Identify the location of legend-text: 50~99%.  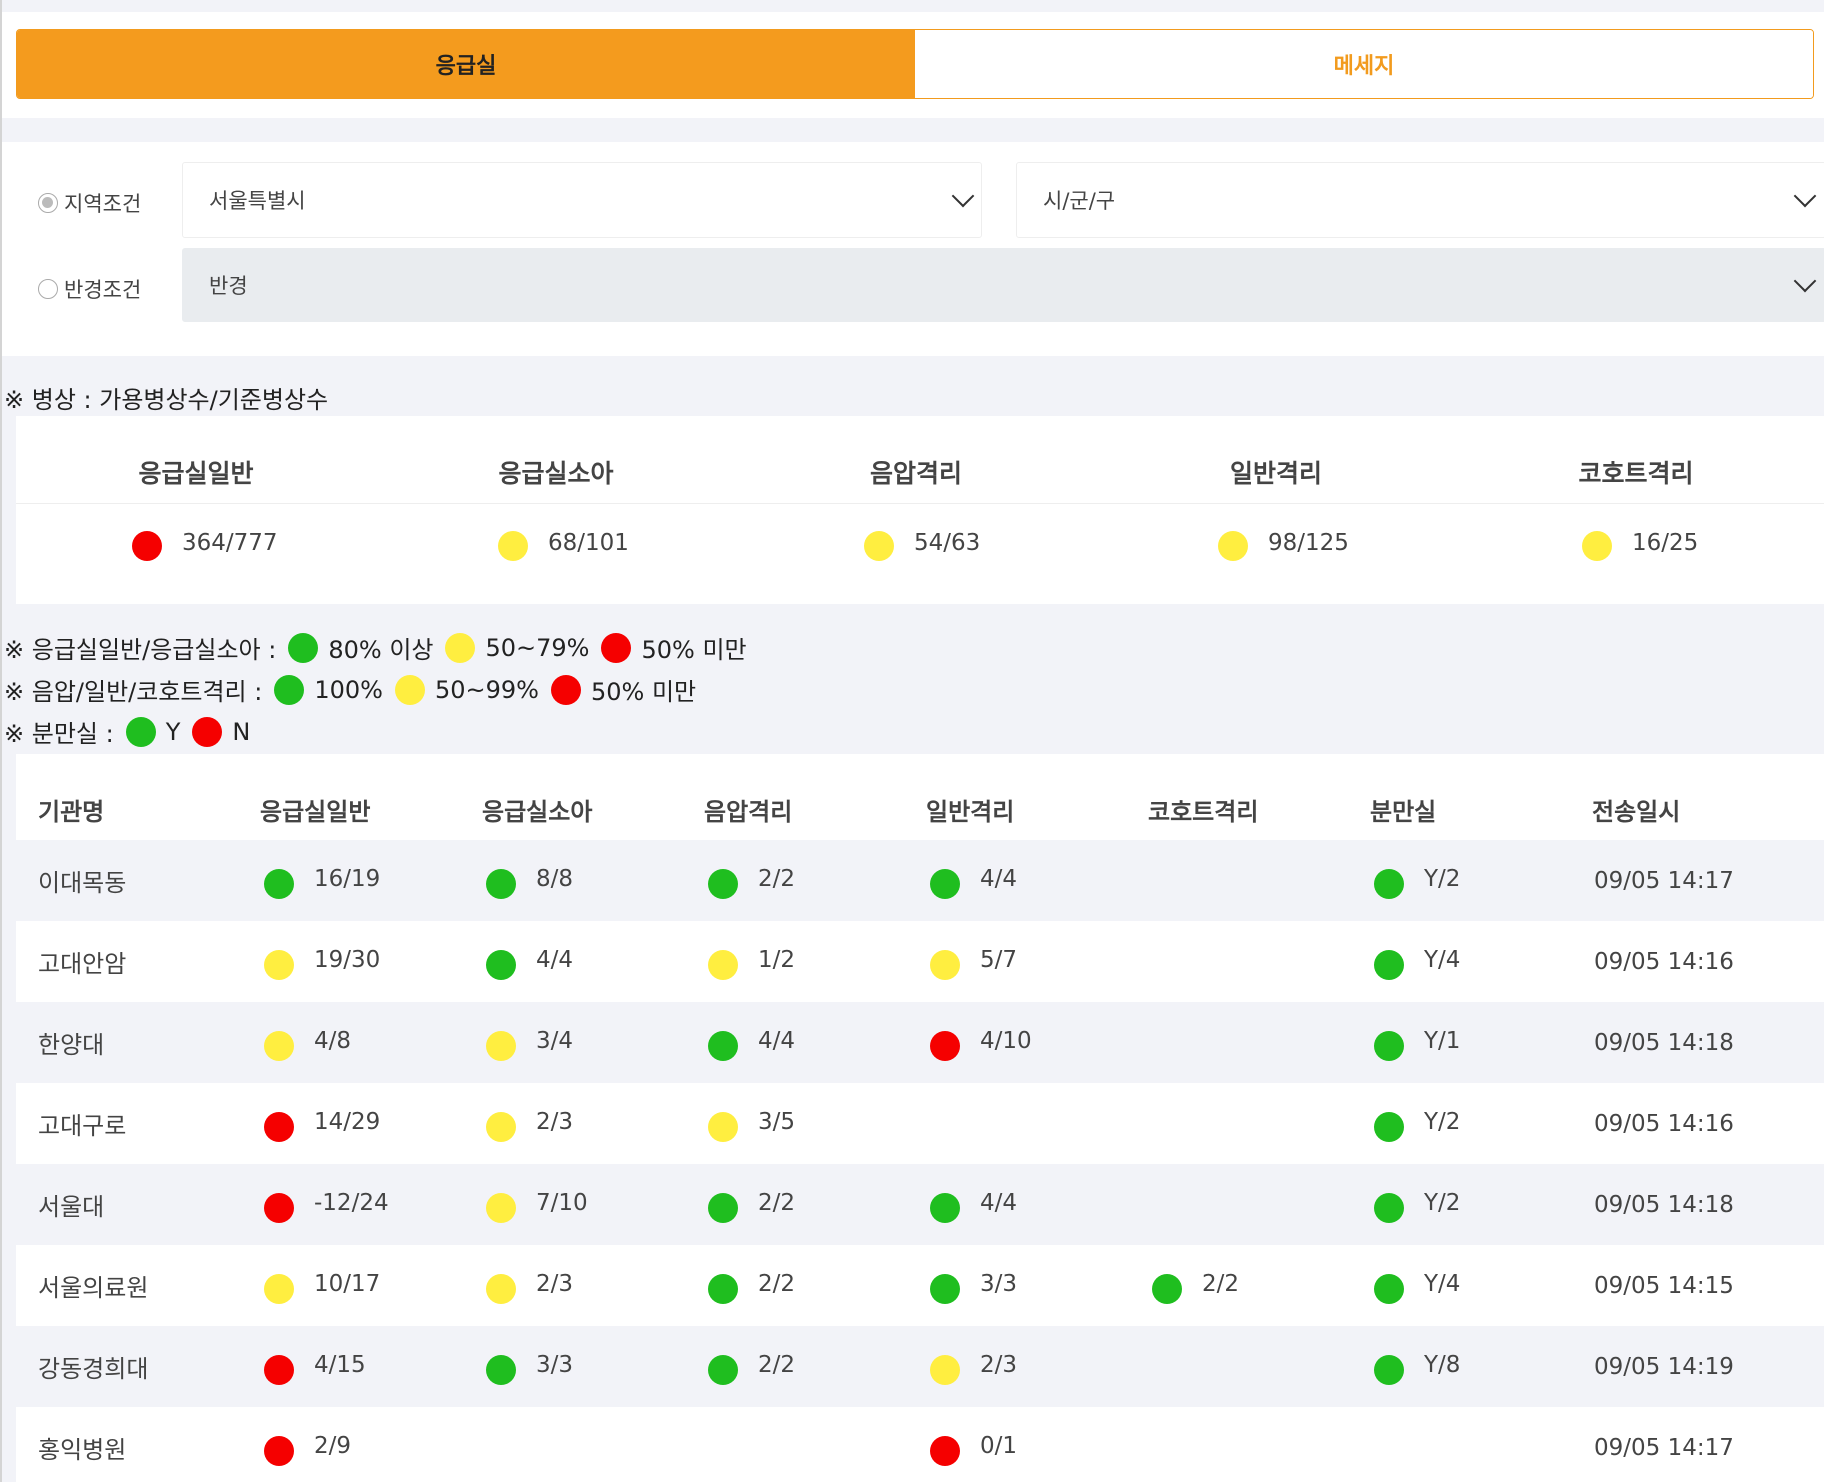
(486, 689).